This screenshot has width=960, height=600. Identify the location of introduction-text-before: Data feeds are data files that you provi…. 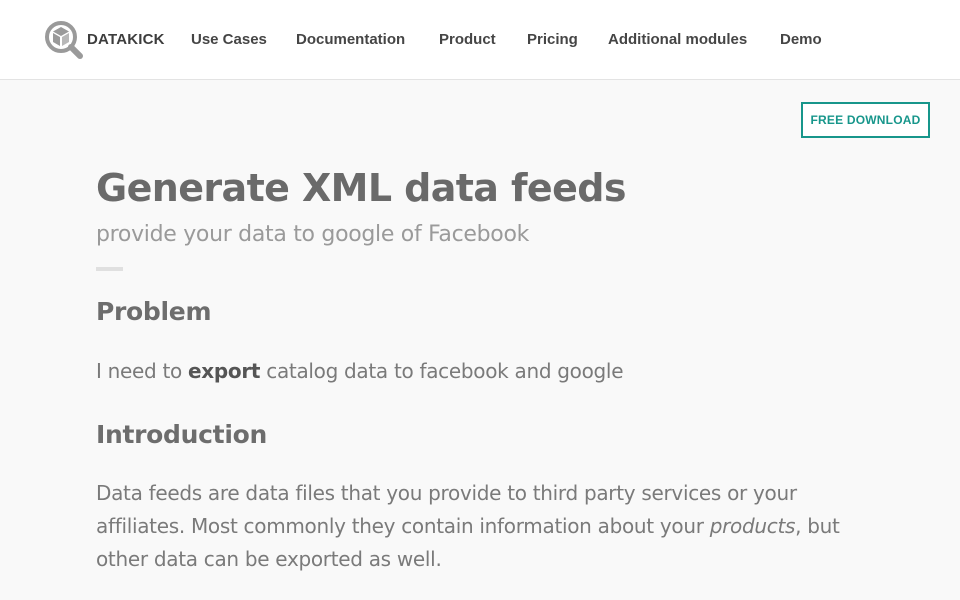
(446, 509).